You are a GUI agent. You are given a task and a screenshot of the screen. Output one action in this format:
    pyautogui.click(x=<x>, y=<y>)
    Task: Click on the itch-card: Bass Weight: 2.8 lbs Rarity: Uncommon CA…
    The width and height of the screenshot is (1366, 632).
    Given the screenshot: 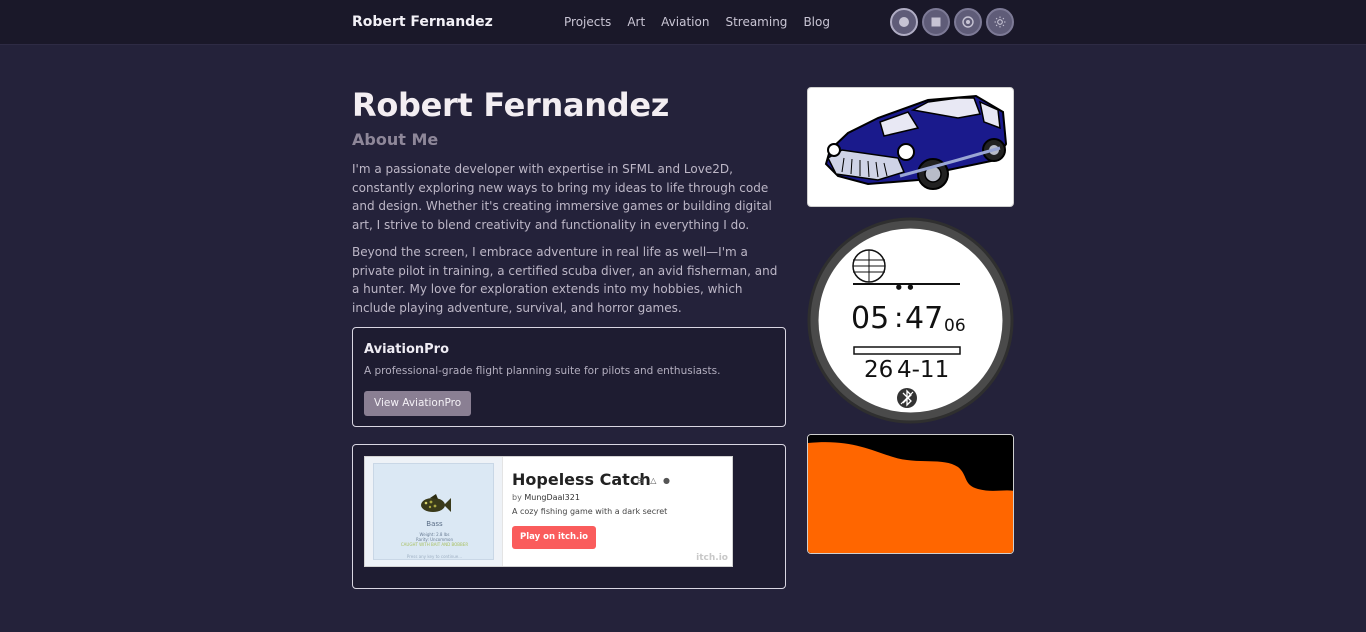 What is the action you would take?
    pyautogui.click(x=569, y=516)
    